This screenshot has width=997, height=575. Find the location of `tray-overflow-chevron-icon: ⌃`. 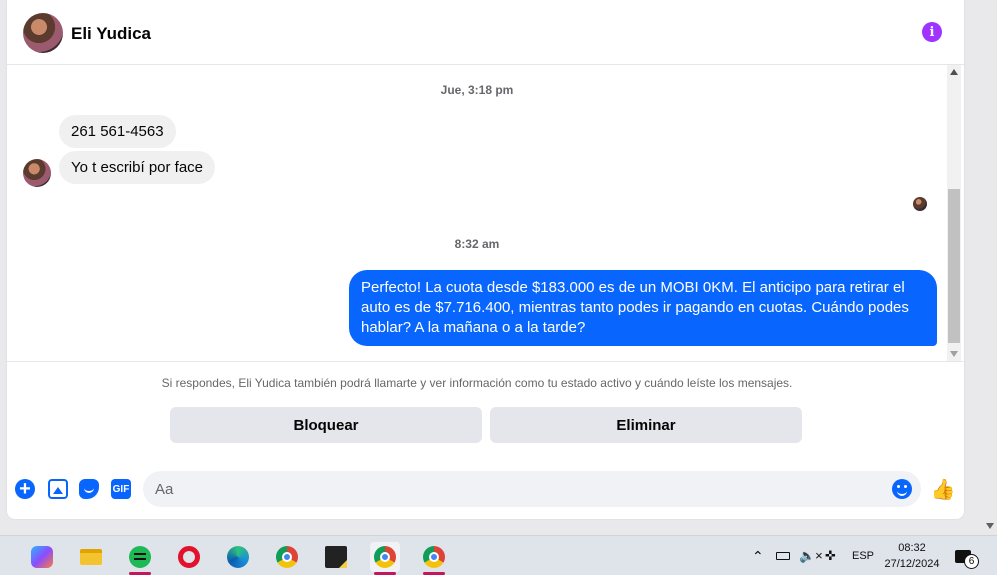

tray-overflow-chevron-icon: ⌃ is located at coordinates (758, 555).